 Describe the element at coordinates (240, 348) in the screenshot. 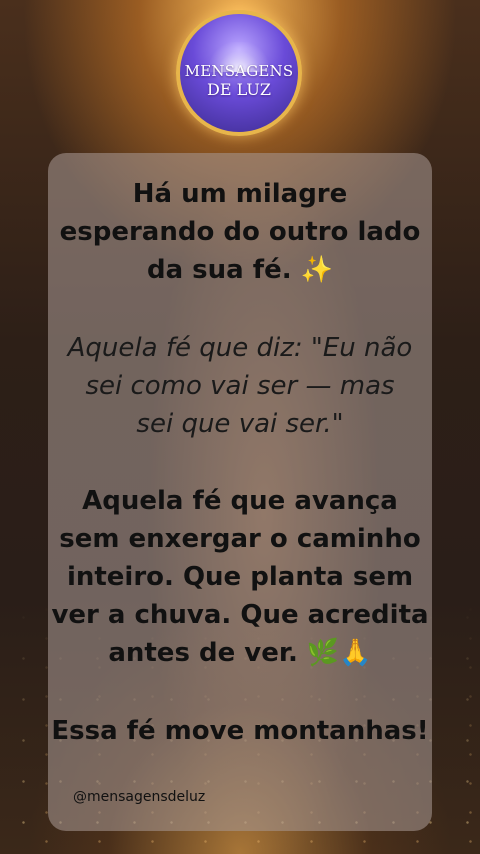

I see `quote-line: Aquela fé que diz: "Eu não` at that location.